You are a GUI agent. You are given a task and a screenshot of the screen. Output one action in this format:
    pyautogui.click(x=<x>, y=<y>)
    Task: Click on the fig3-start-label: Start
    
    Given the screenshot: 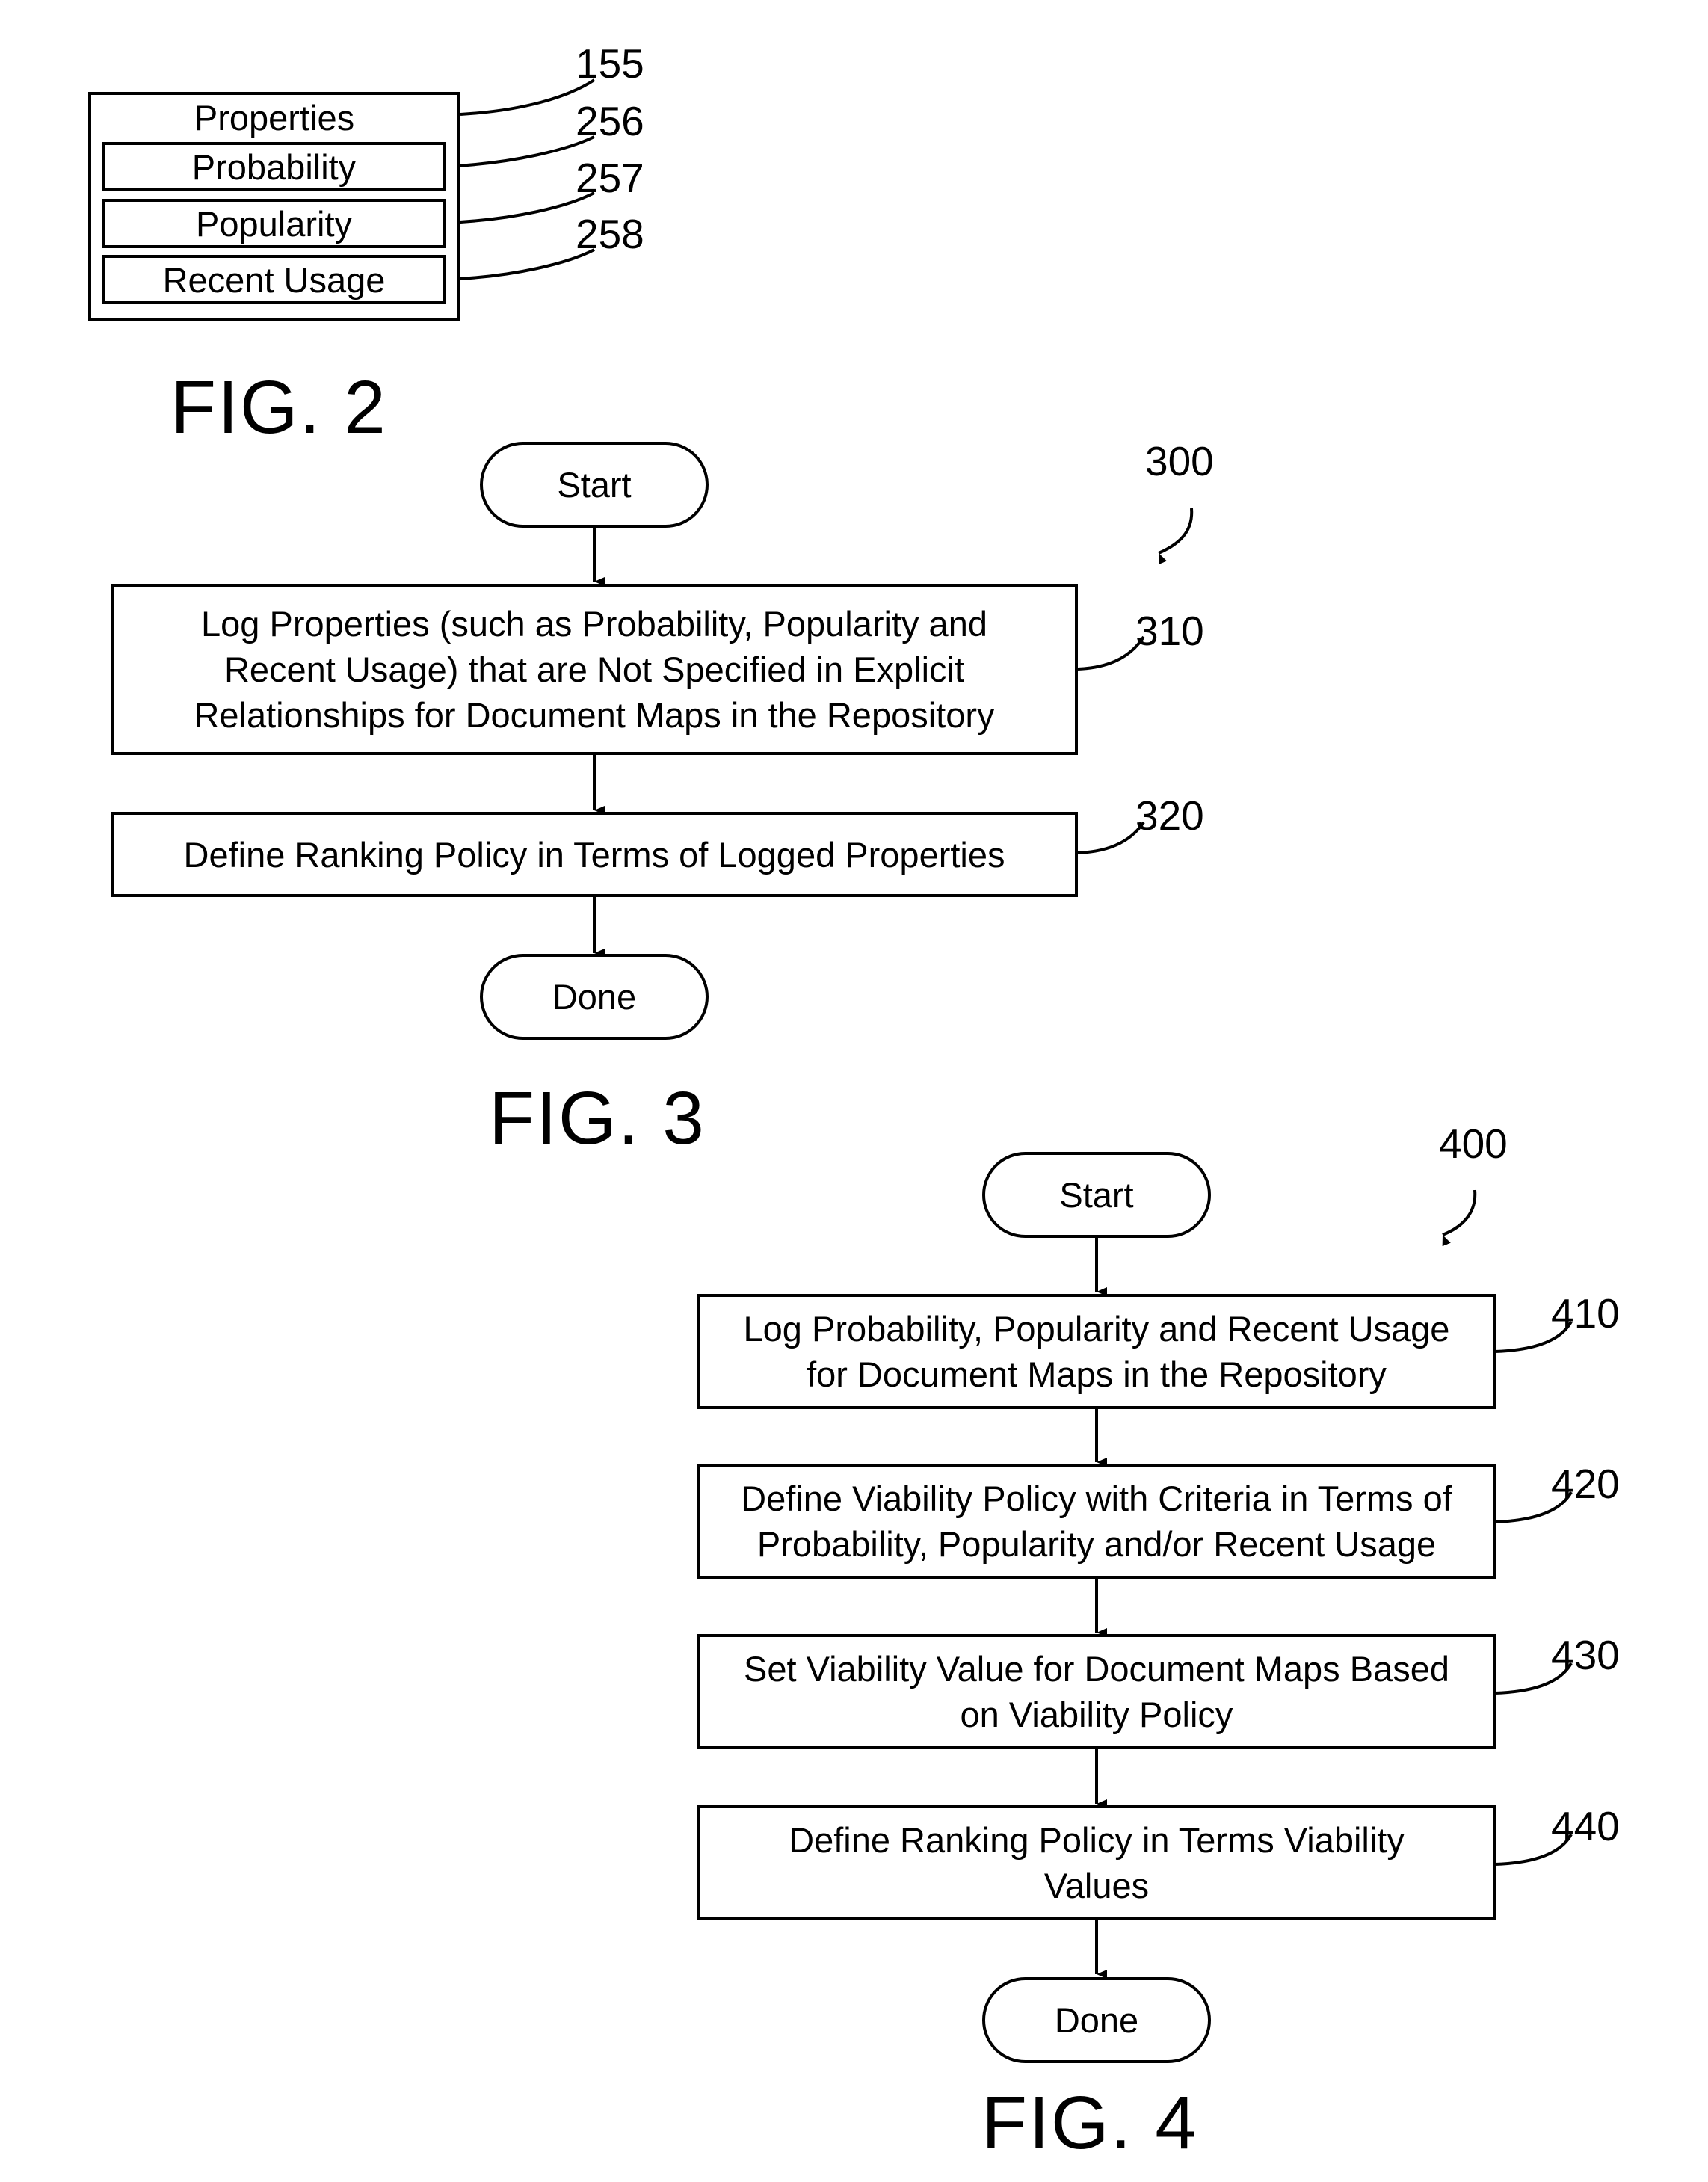 What is the action you would take?
    pyautogui.click(x=594, y=485)
    